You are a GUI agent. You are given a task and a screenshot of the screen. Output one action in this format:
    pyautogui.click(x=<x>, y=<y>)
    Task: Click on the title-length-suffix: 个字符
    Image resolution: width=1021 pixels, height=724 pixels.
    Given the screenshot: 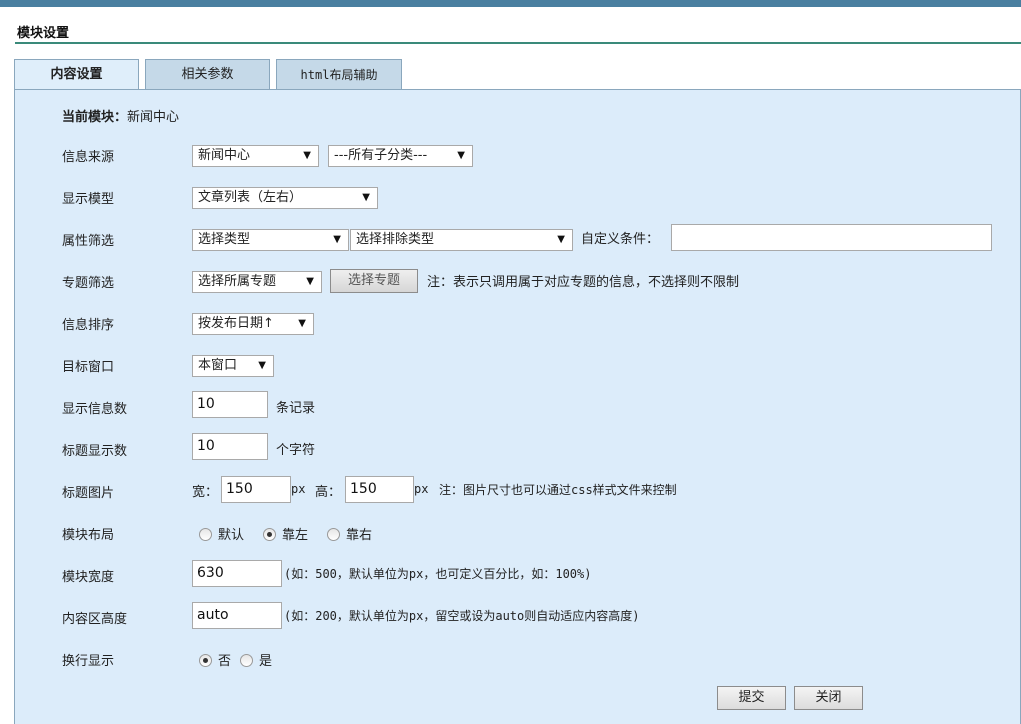 What is the action you would take?
    pyautogui.click(x=296, y=450)
    